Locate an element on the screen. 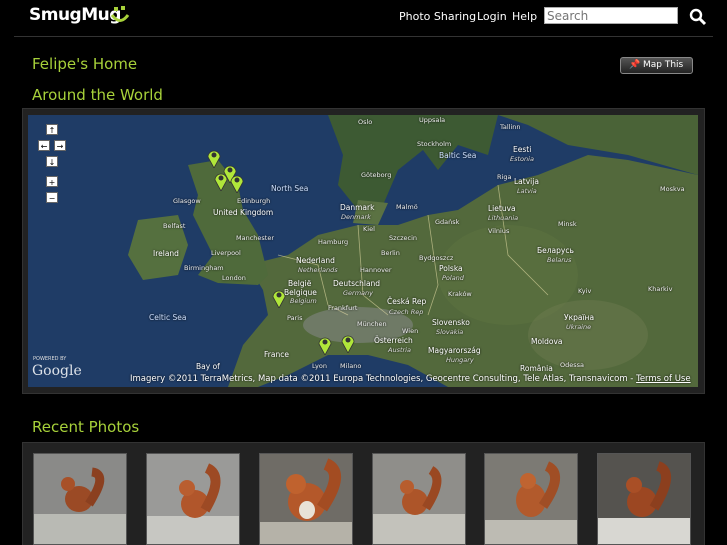  map-label: Berlin is located at coordinates (390, 253).